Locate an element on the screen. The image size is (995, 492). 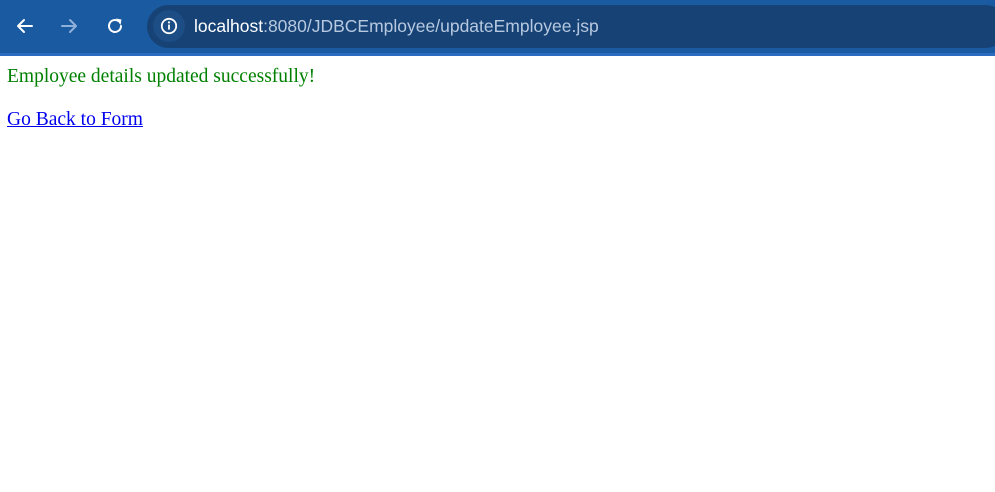
site-info-button is located at coordinates (169, 26).